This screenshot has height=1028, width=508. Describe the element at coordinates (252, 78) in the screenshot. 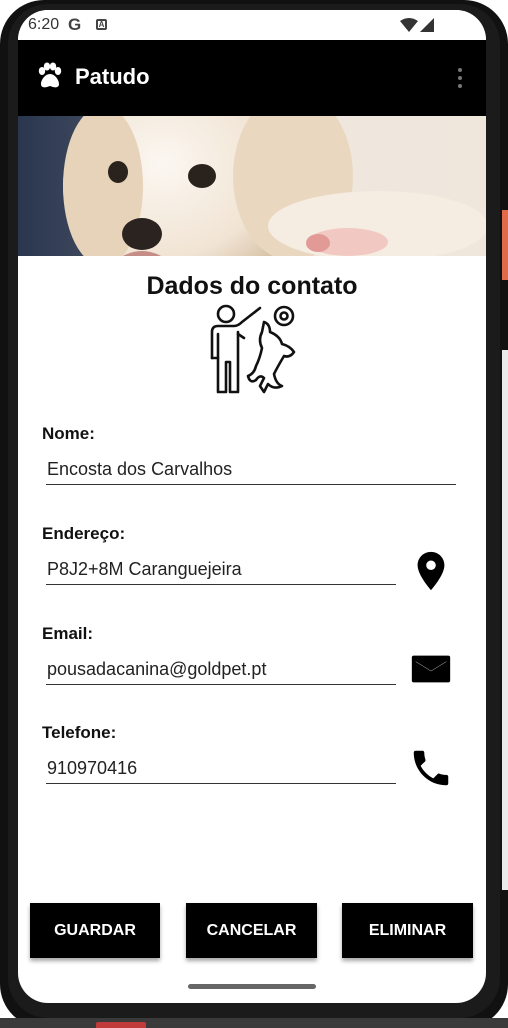

I see `app-bar: Patudo` at that location.